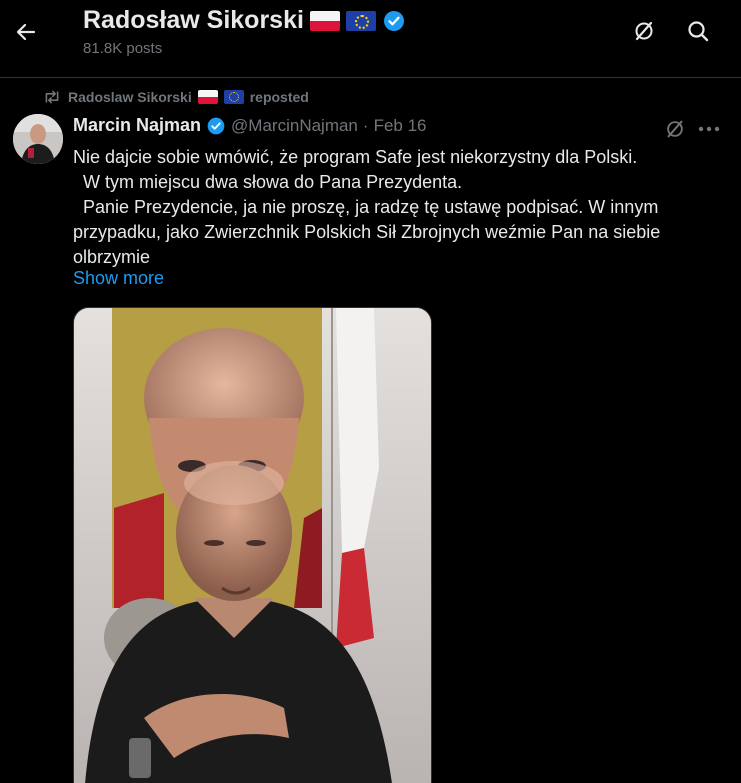 The image size is (741, 783). I want to click on avatar-image, so click(38, 139).